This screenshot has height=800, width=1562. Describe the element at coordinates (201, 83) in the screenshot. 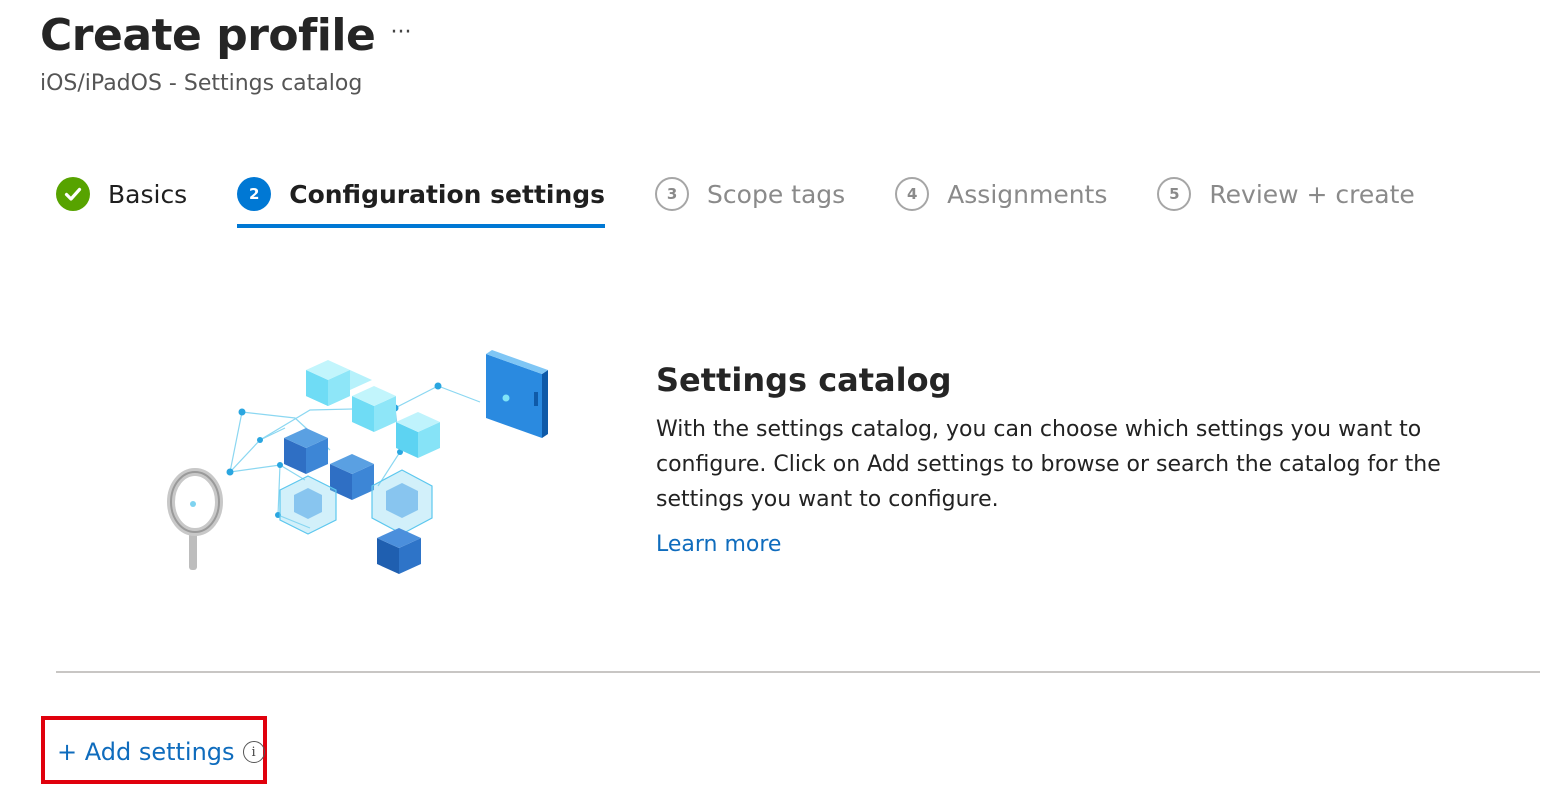

I see `page-subtitle: iOS/iPadOS - Settings catalog` at that location.